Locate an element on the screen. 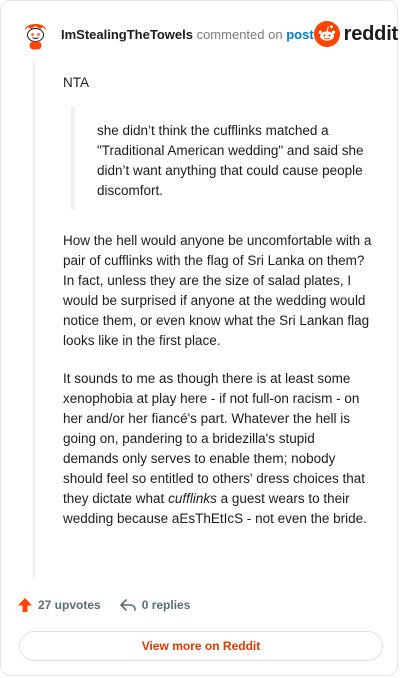 Image resolution: width=400 pixels, height=678 pixels. replies-button: 0 replies is located at coordinates (155, 605).